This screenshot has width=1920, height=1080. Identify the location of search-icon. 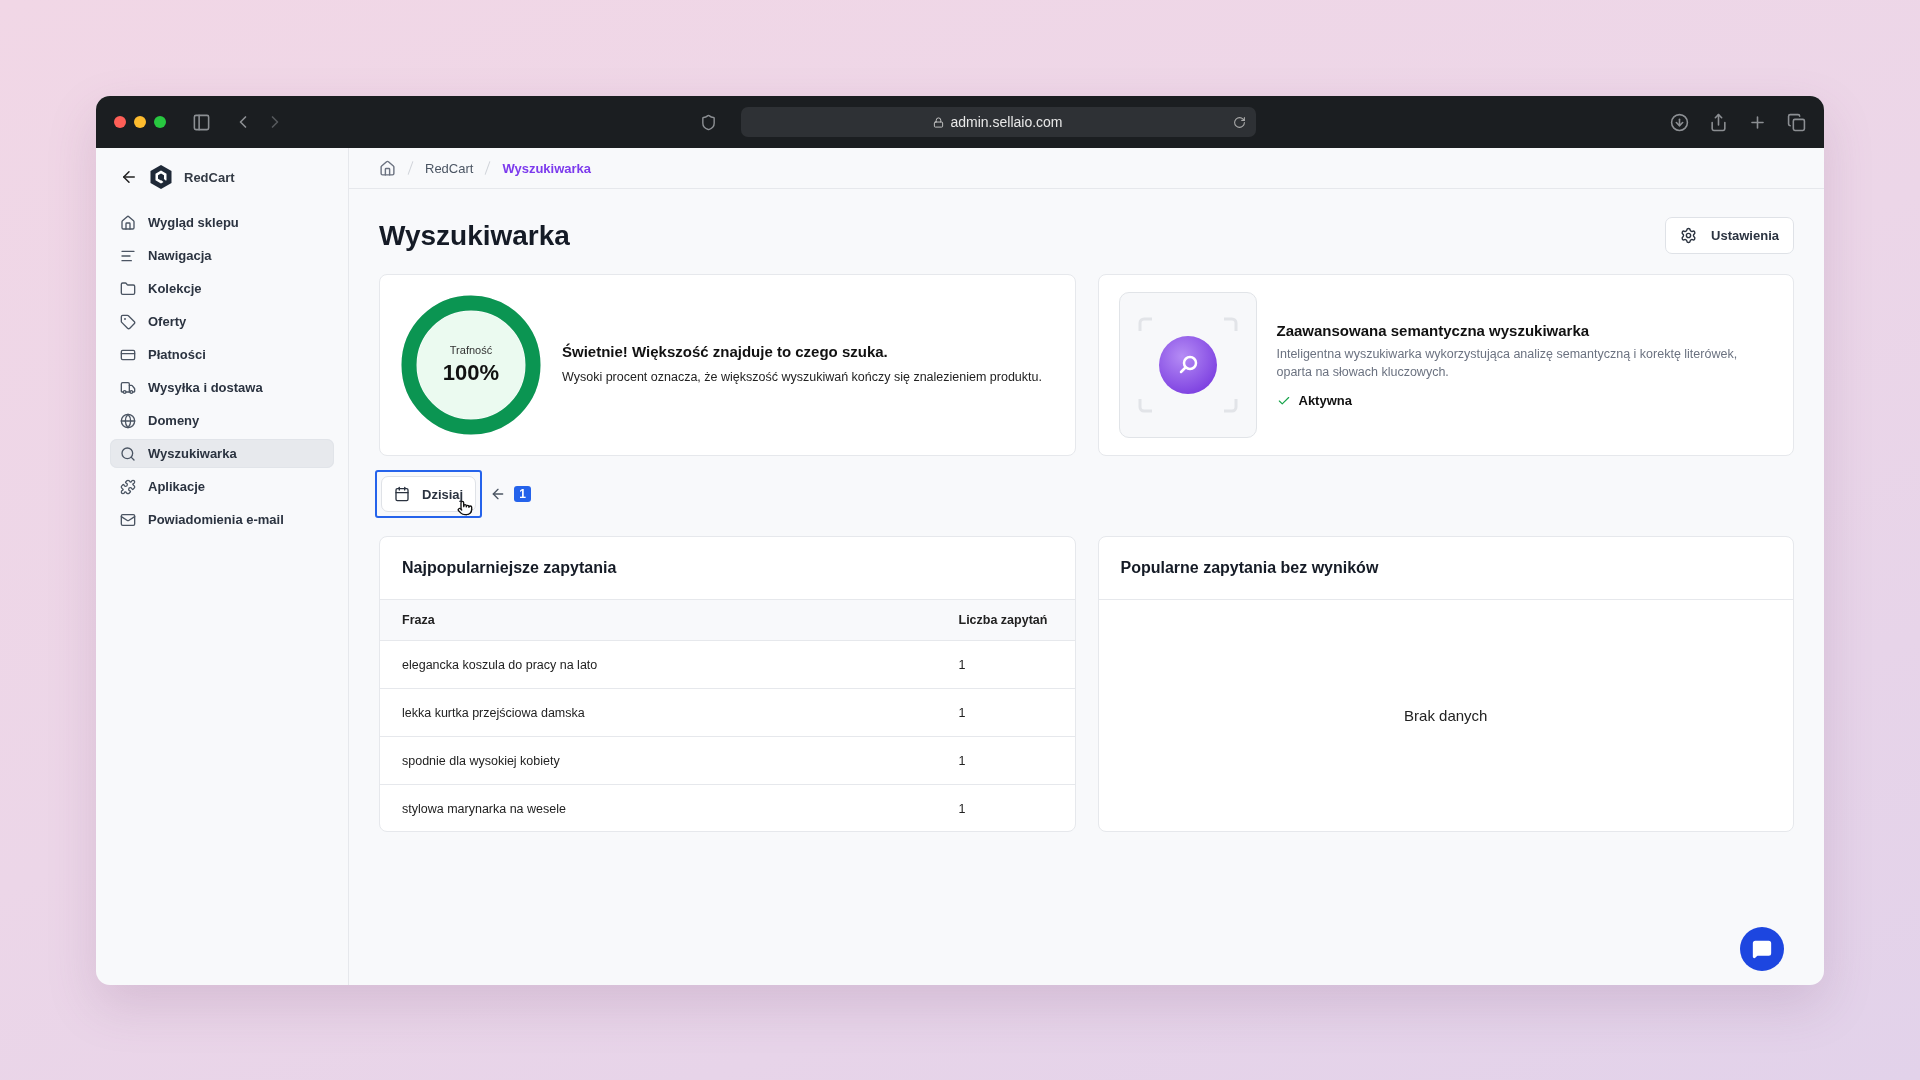
(128, 453).